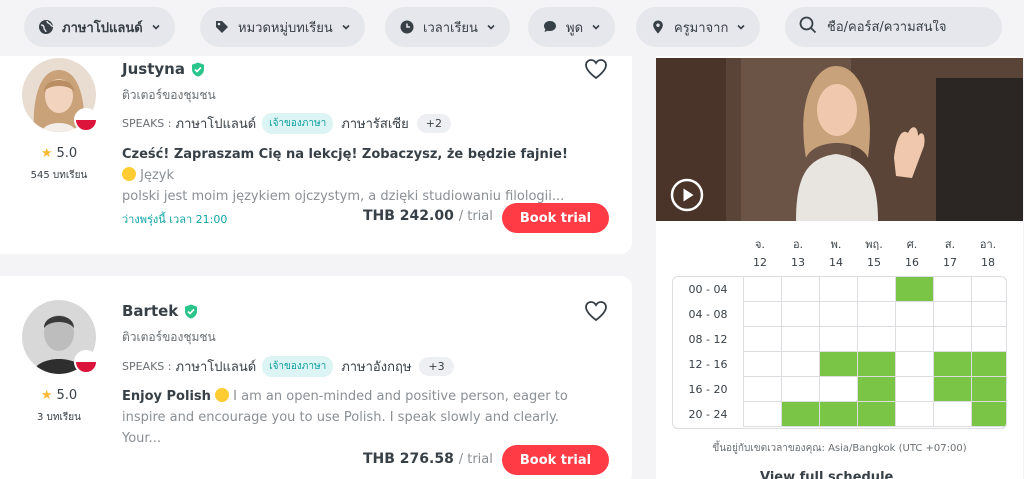 The height and width of the screenshot is (479, 1024). What do you see at coordinates (153, 69) in the screenshot?
I see `tutor-name-text: Justyna` at bounding box center [153, 69].